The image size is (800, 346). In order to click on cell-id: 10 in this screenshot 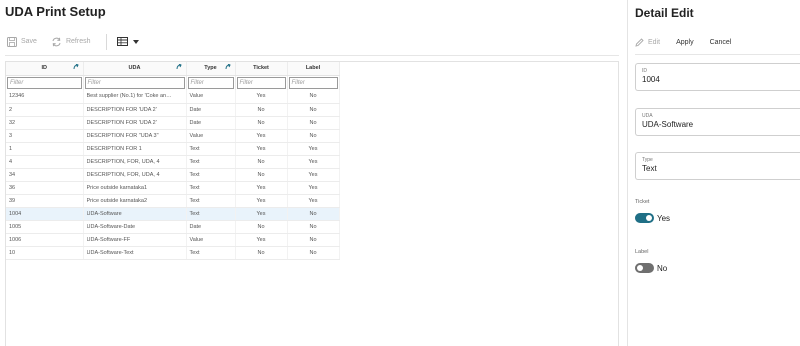, I will do `click(45, 253)`.